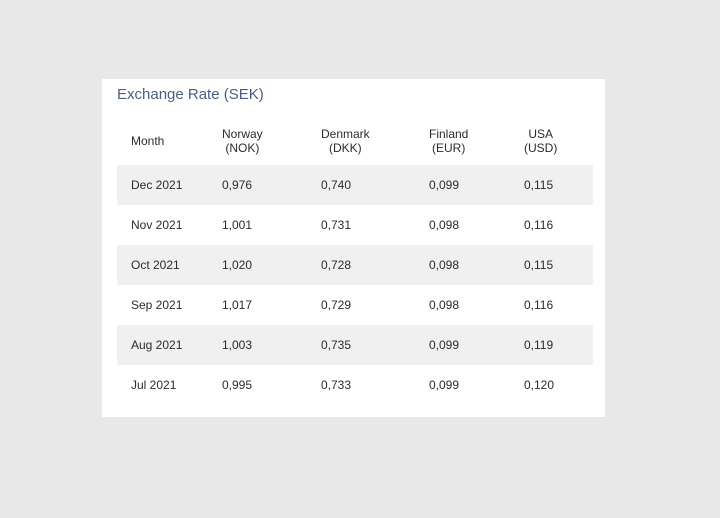 The image size is (720, 518). I want to click on header-label: USA, so click(540, 133).